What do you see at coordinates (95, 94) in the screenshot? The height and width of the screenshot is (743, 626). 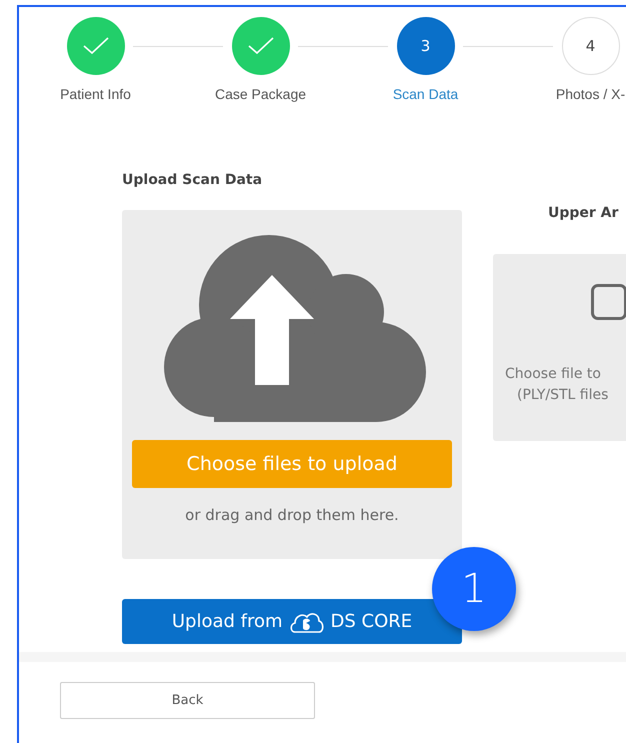 I see `step-label: Patient Info` at bounding box center [95, 94].